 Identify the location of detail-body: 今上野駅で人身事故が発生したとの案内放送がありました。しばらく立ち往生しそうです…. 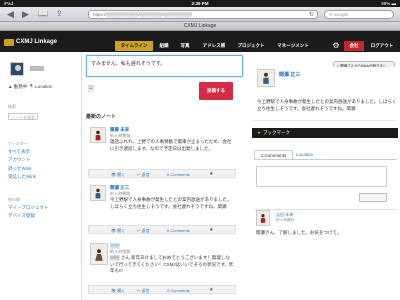
(327, 105).